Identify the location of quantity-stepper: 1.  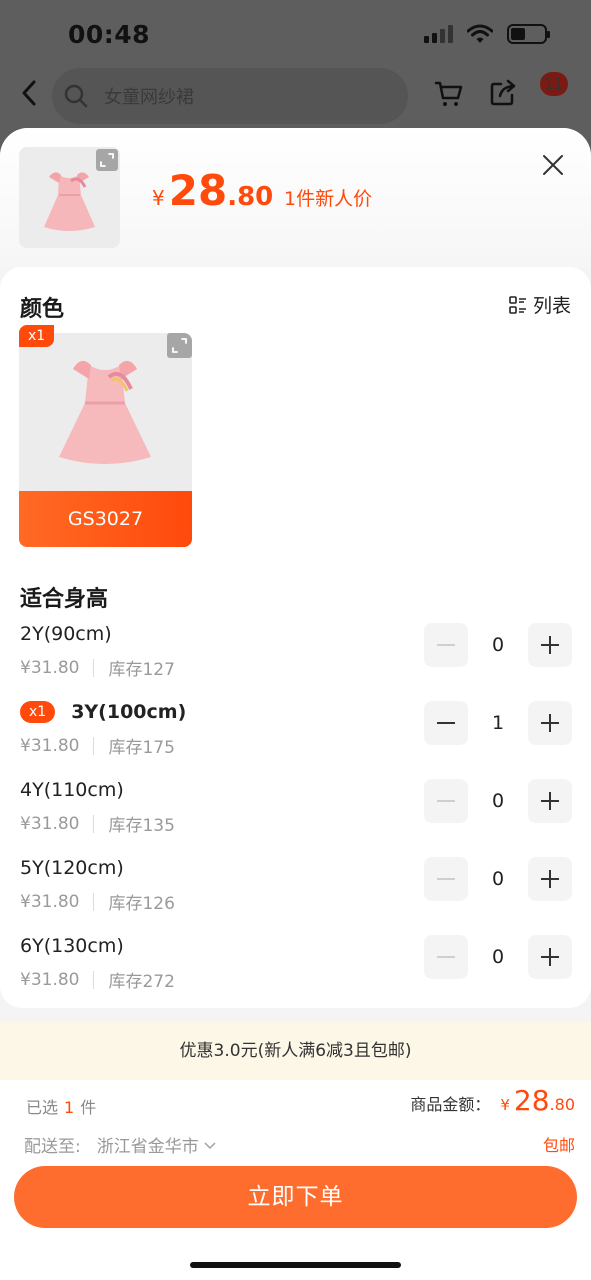
(498, 723).